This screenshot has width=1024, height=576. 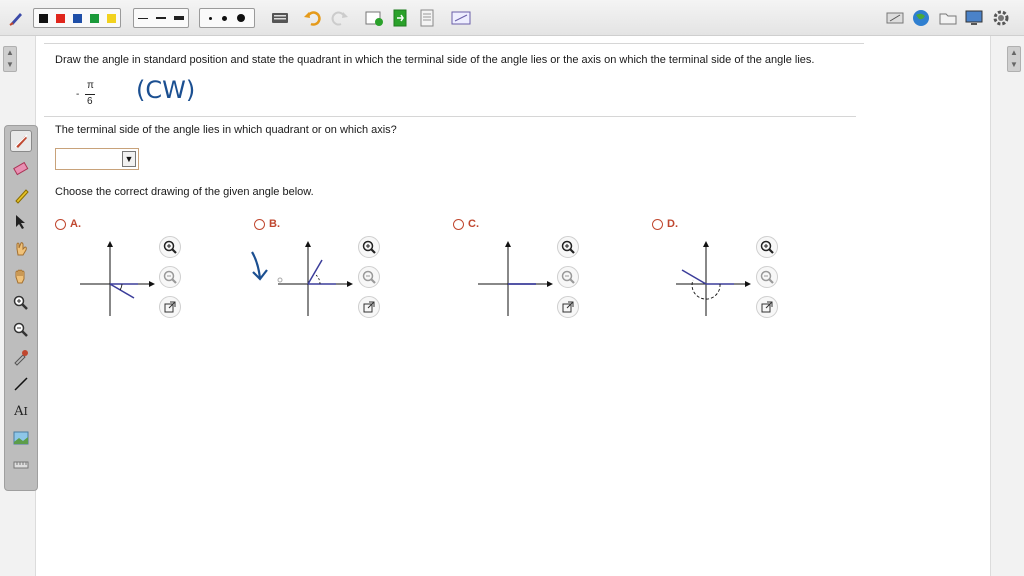 What do you see at coordinates (21, 330) in the screenshot?
I see `zoom-out-tool-icon` at bounding box center [21, 330].